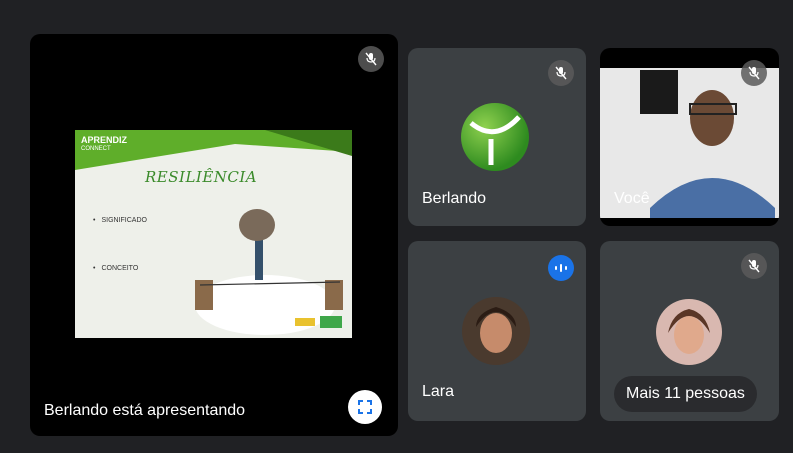  Describe the element at coordinates (632, 198) in the screenshot. I see `participant-name: Você` at that location.